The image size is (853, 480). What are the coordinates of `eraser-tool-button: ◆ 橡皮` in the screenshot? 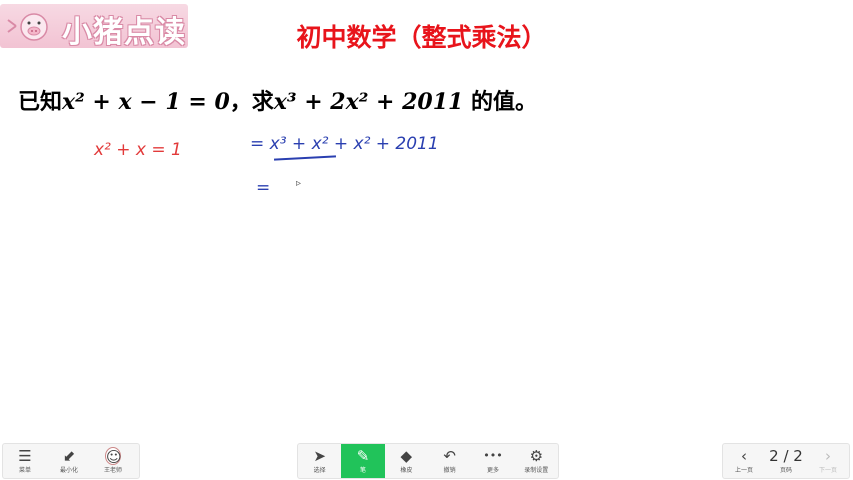 It's located at (406, 461).